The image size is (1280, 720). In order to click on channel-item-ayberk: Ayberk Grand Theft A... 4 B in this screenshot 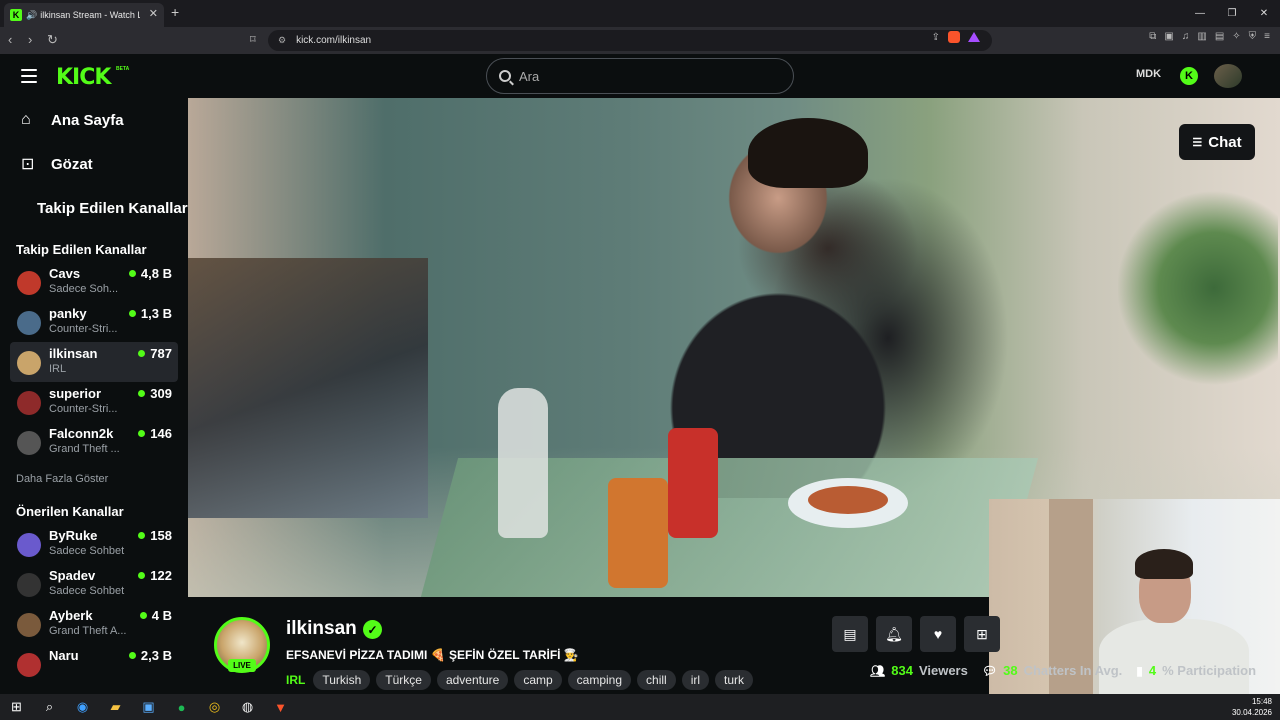, I will do `click(94, 624)`.